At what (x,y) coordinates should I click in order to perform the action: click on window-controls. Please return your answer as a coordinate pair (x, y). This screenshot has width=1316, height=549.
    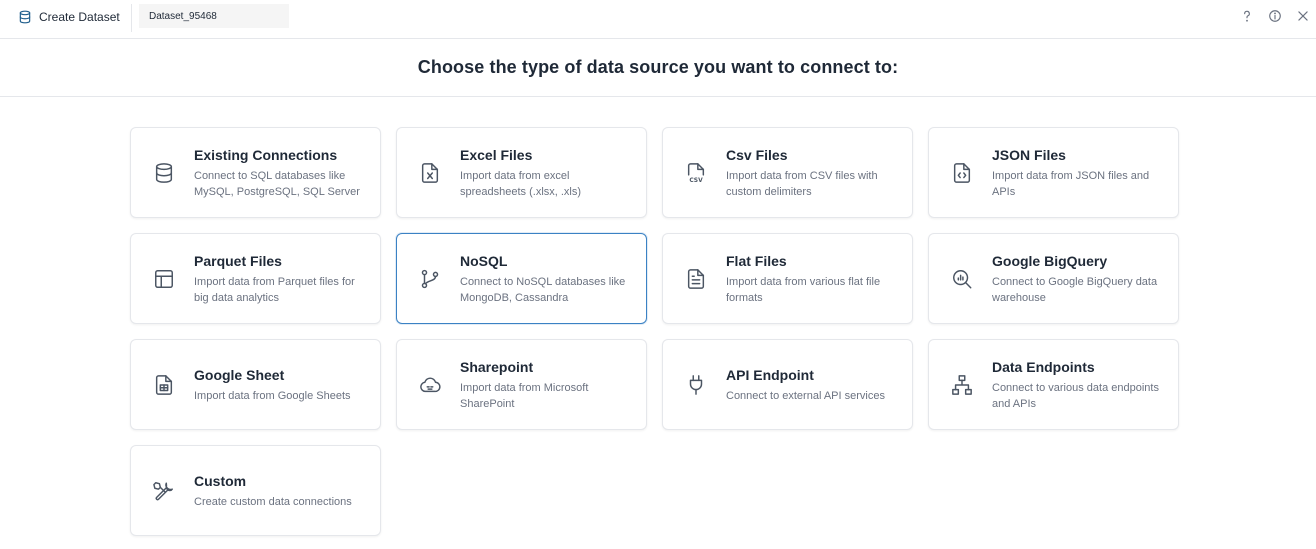
    Looking at the image, I should click on (1275, 16).